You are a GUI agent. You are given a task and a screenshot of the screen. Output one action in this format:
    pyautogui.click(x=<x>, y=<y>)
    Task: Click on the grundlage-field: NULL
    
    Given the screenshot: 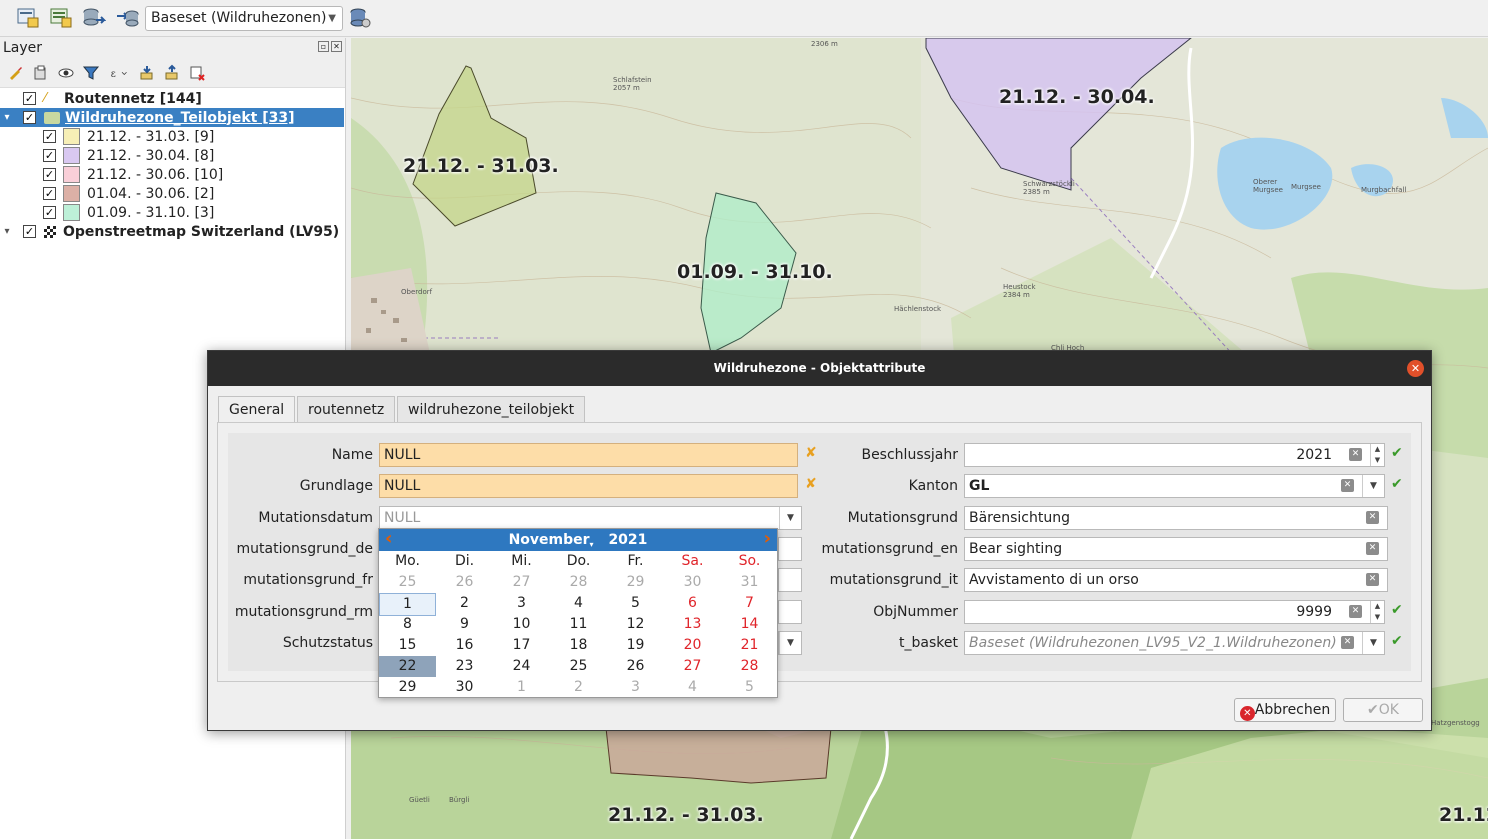 What is the action you would take?
    pyautogui.click(x=588, y=486)
    